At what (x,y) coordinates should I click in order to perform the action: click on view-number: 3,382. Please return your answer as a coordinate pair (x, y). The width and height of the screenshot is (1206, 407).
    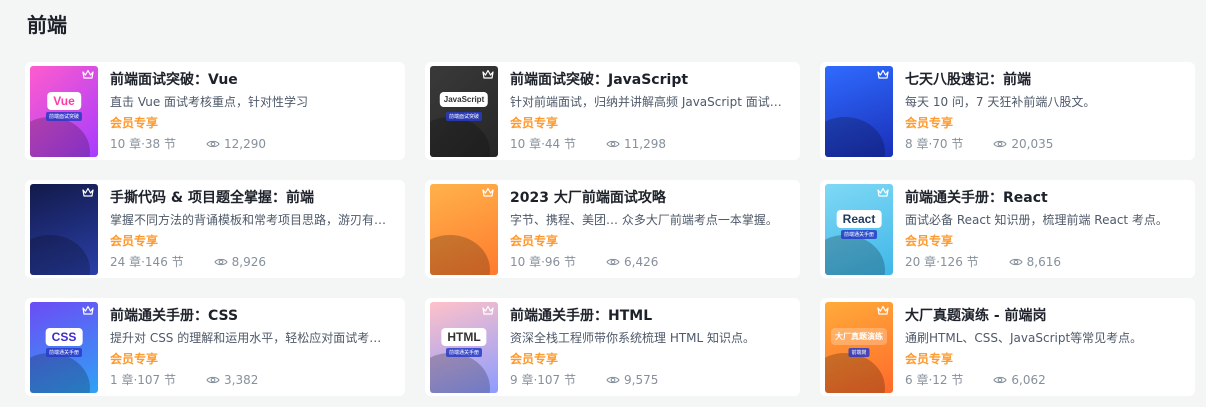
    Looking at the image, I should click on (241, 380).